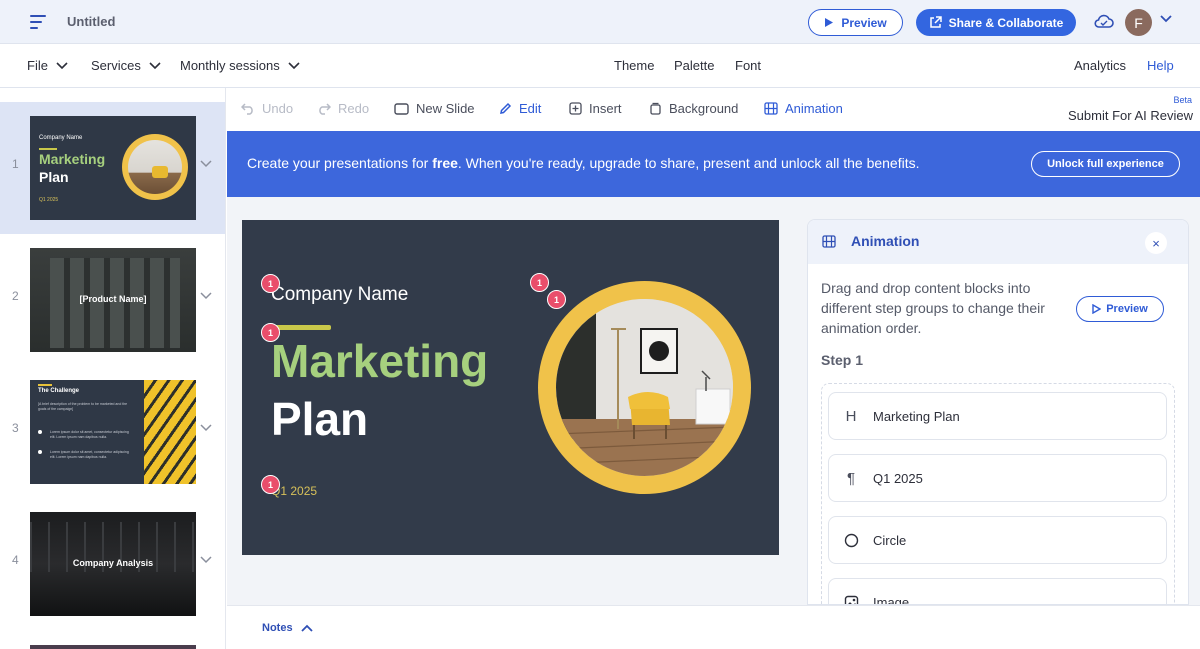 The height and width of the screenshot is (649, 1200). Describe the element at coordinates (829, 22) in the screenshot. I see `play-icon` at that location.